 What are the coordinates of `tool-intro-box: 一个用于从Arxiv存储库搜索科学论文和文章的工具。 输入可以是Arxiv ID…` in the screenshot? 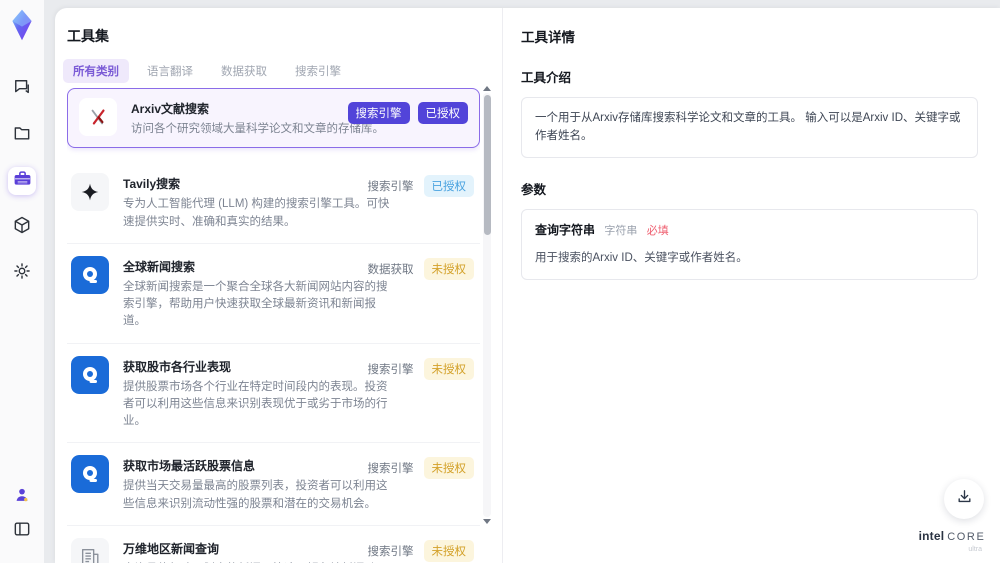 It's located at (749, 127).